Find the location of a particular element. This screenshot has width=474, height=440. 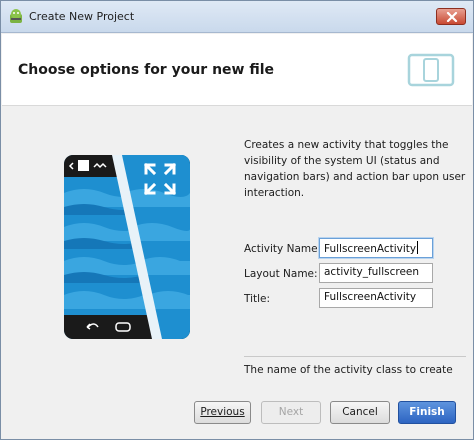

device-icon is located at coordinates (431, 70).